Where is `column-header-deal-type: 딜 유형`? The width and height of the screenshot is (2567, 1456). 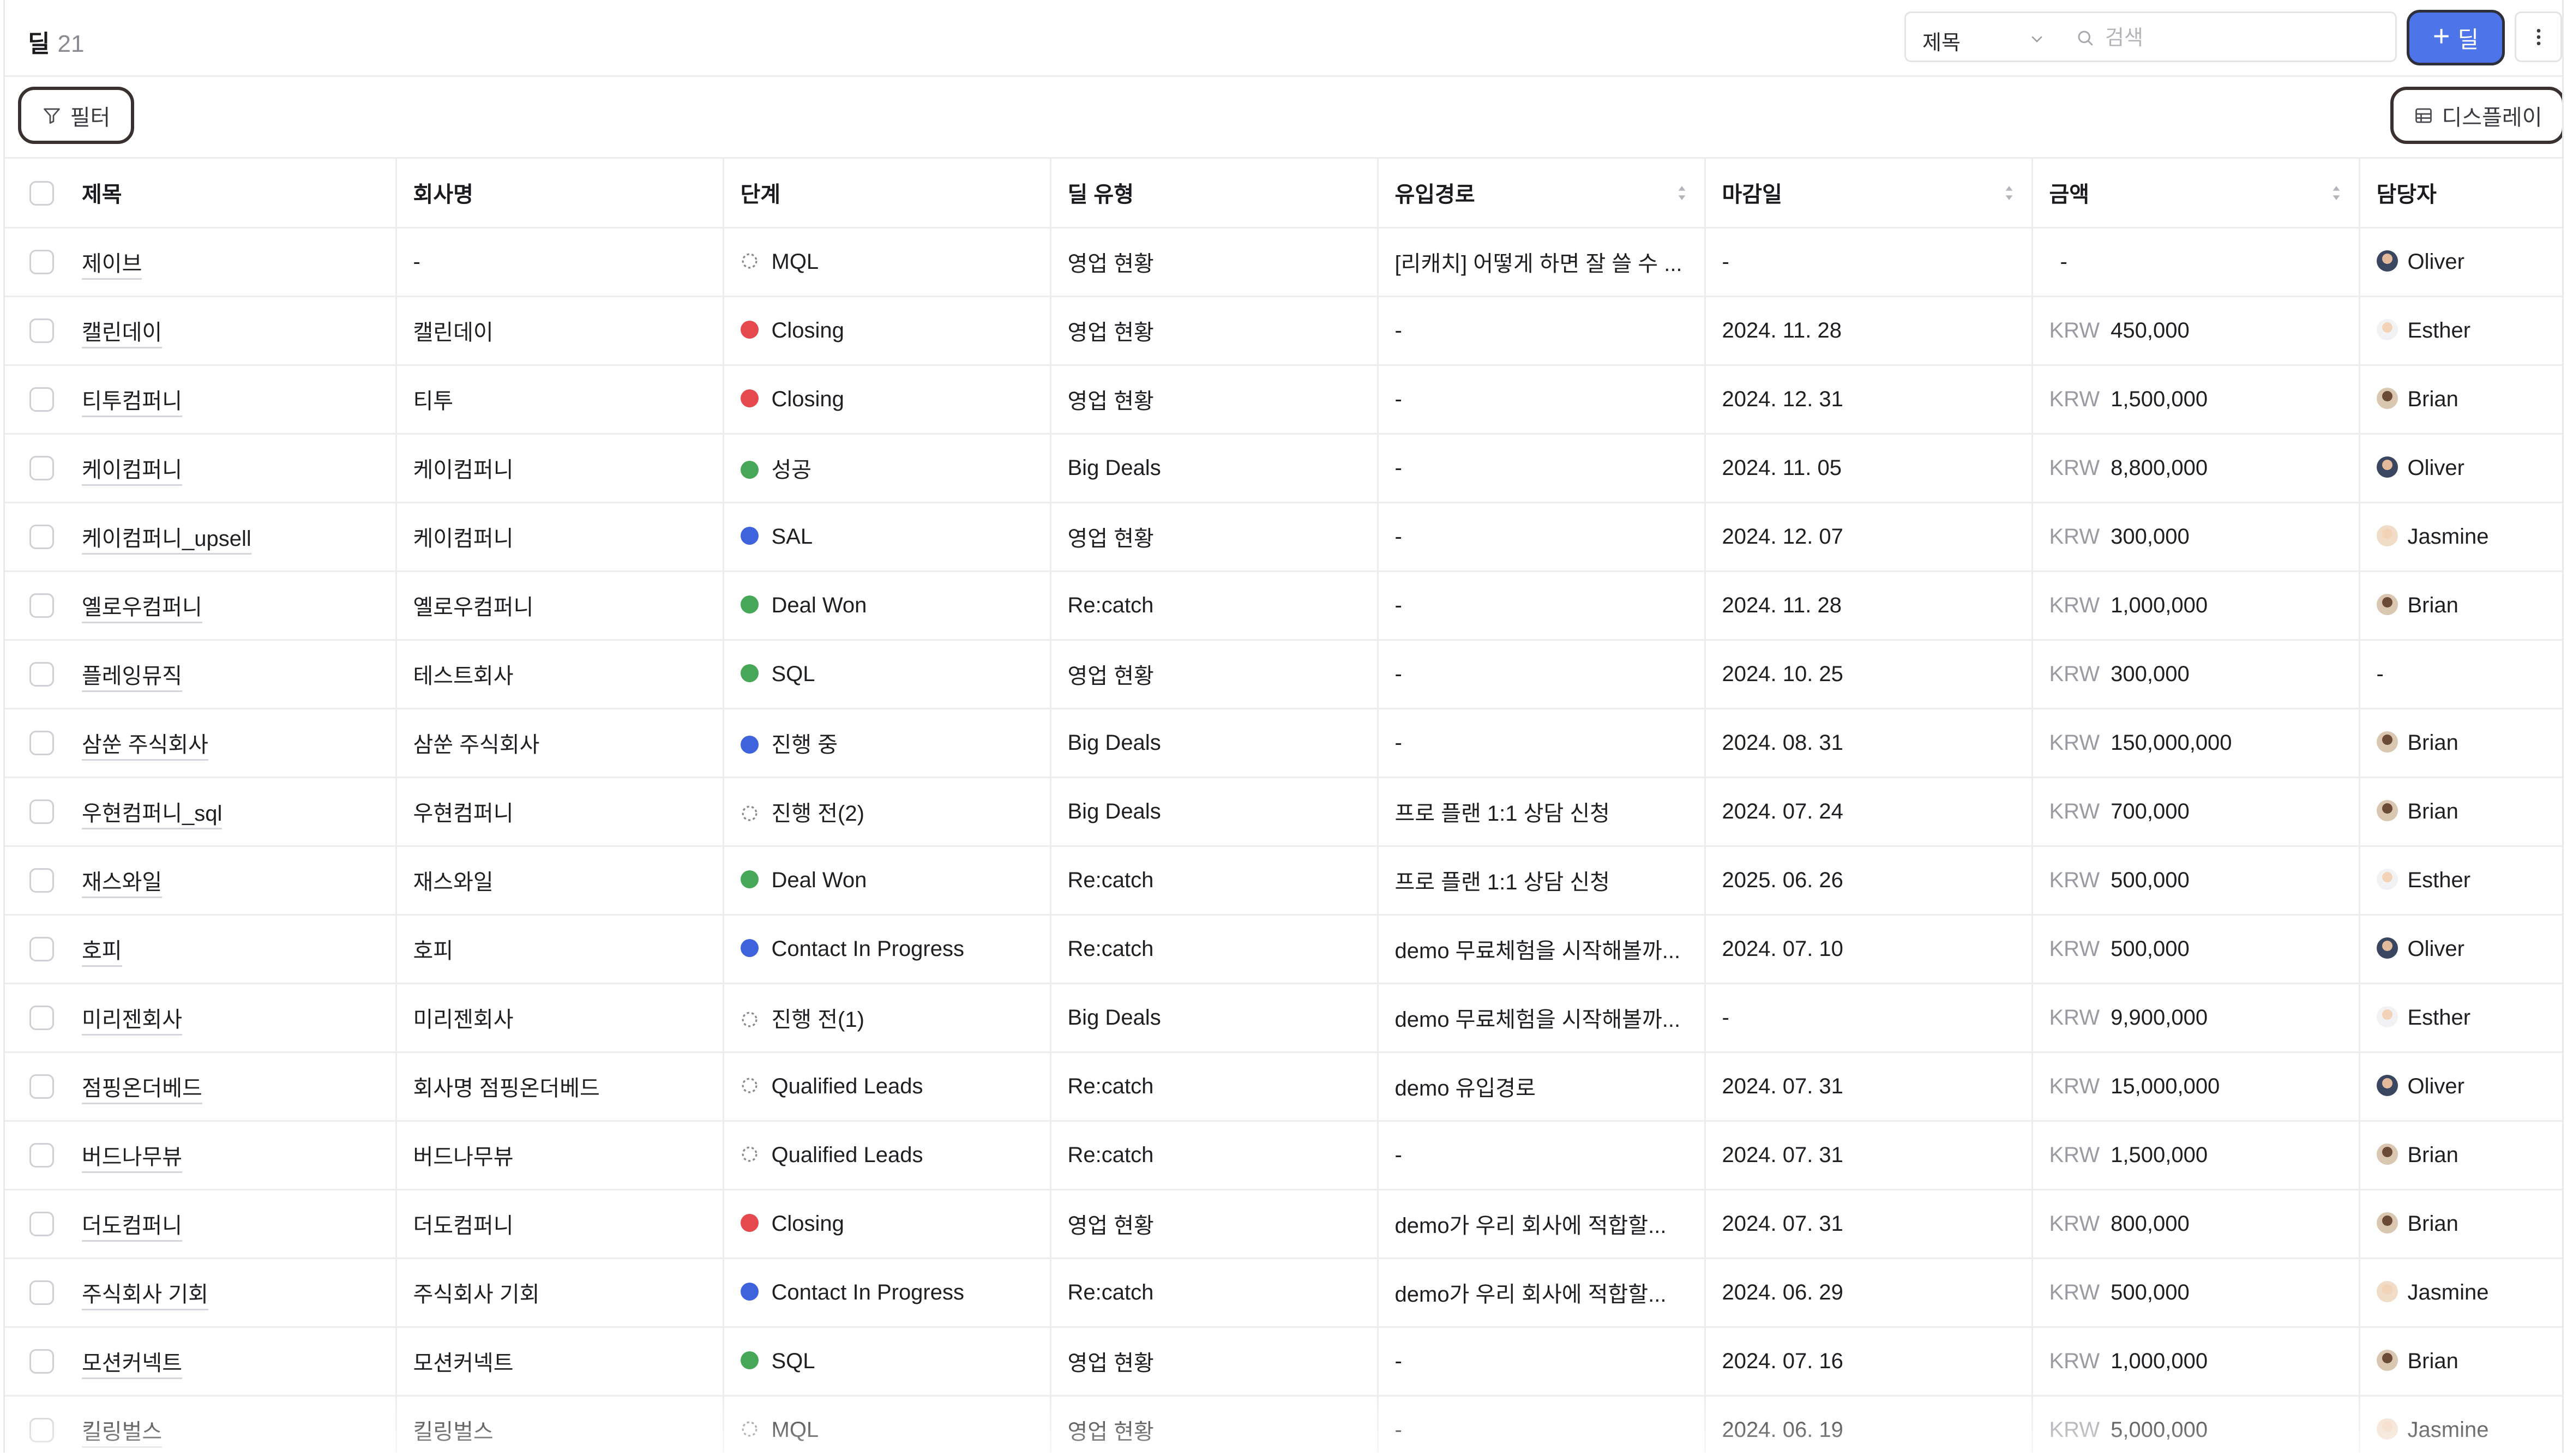 column-header-deal-type: 딜 유형 is located at coordinates (1214, 193).